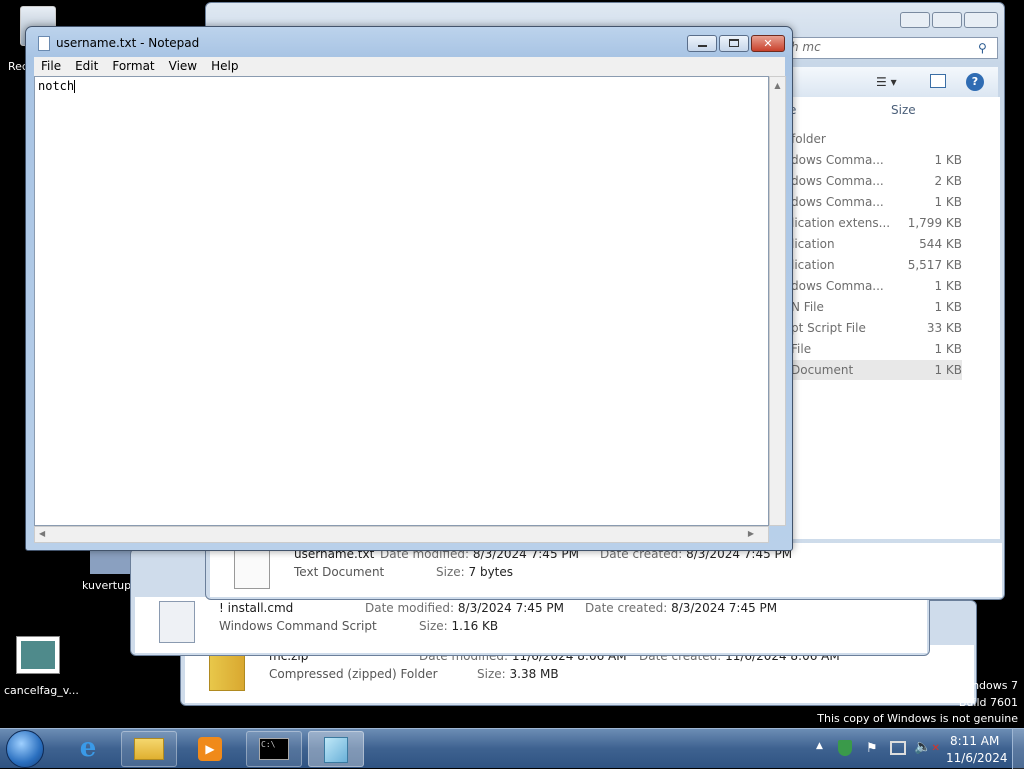 The width and height of the screenshot is (1024, 769). Describe the element at coordinates (988, 702) in the screenshot. I see `watermark-line2: Build 7601` at that location.